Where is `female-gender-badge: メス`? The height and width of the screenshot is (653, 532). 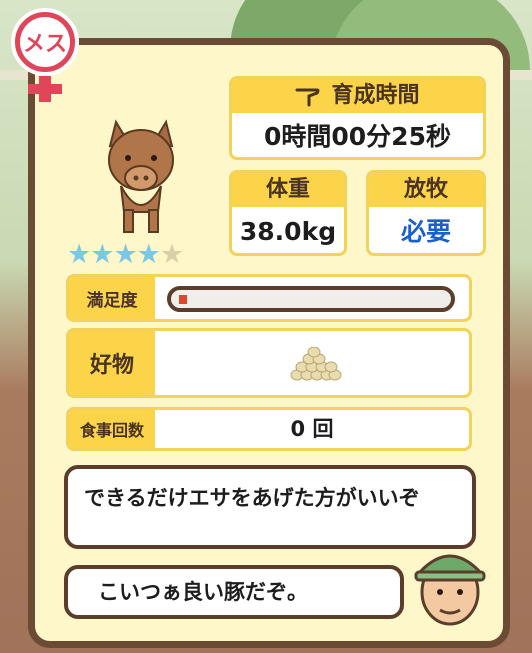
female-gender-badge: メス is located at coordinates (45, 55).